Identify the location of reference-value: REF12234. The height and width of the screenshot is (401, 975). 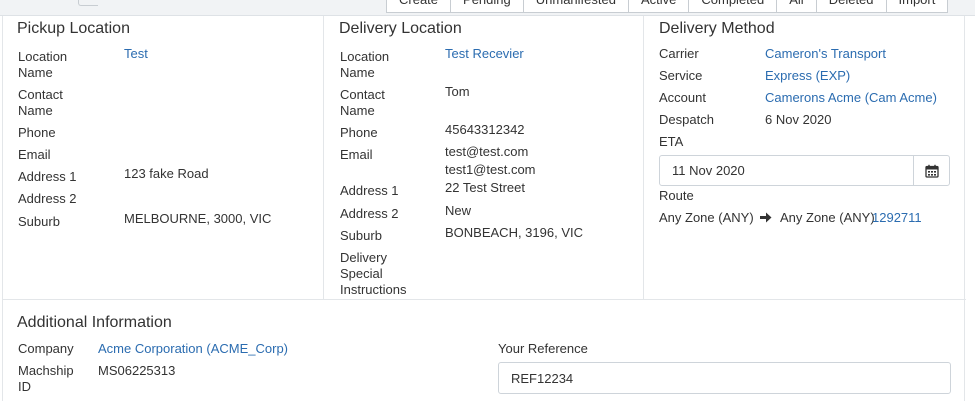
(542, 378).